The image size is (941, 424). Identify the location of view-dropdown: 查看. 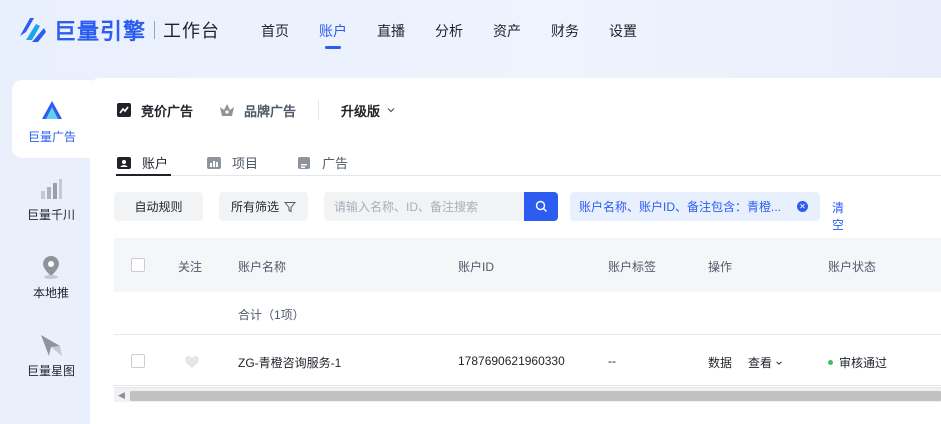
(765, 362).